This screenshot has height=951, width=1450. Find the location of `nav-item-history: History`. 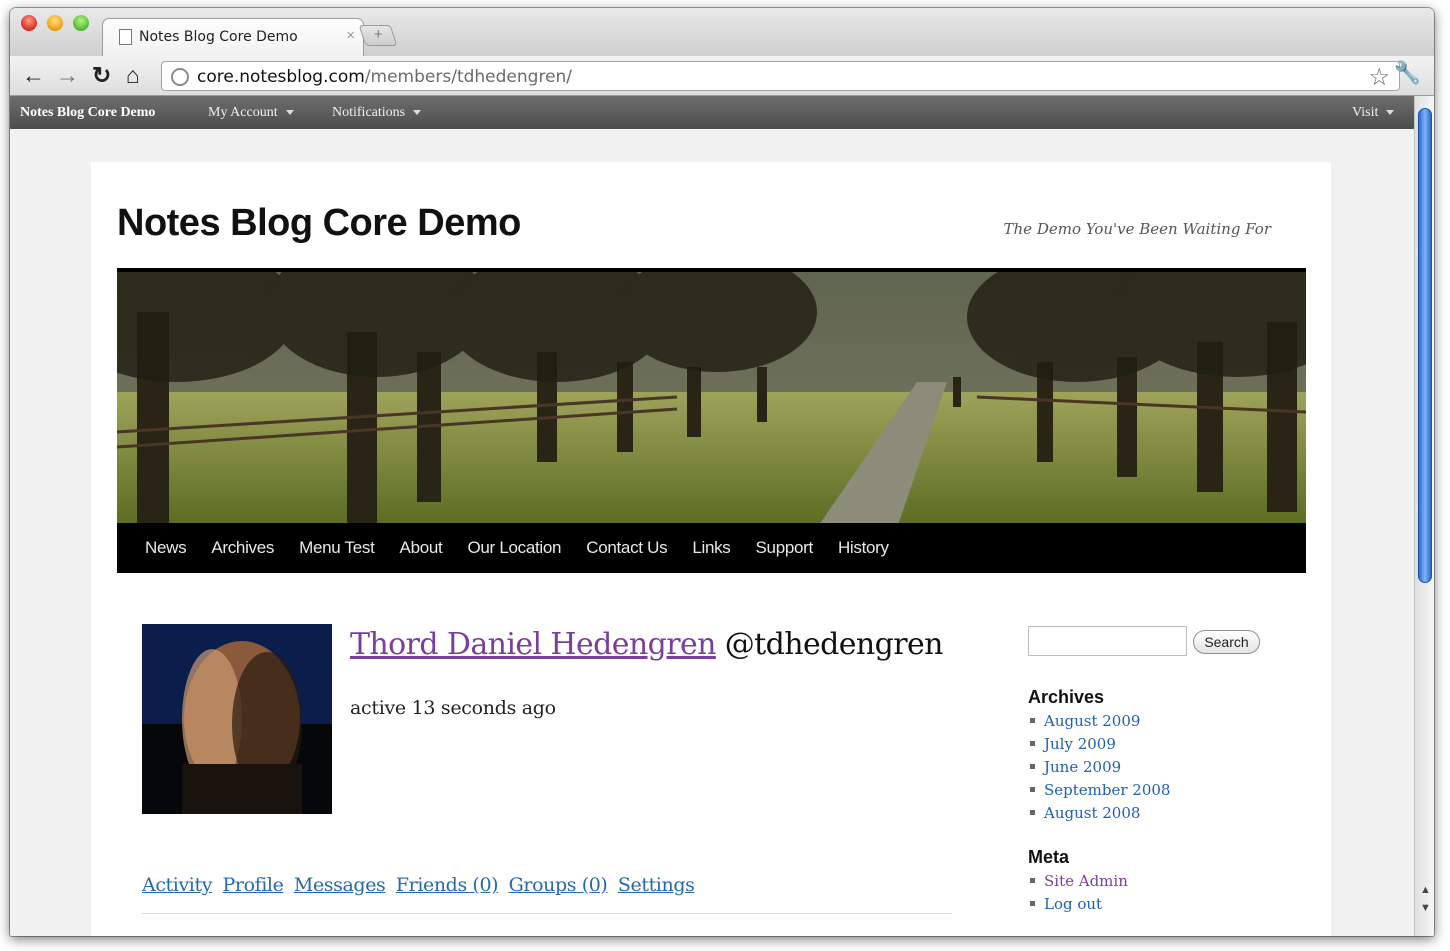

nav-item-history: History is located at coordinates (863, 548).